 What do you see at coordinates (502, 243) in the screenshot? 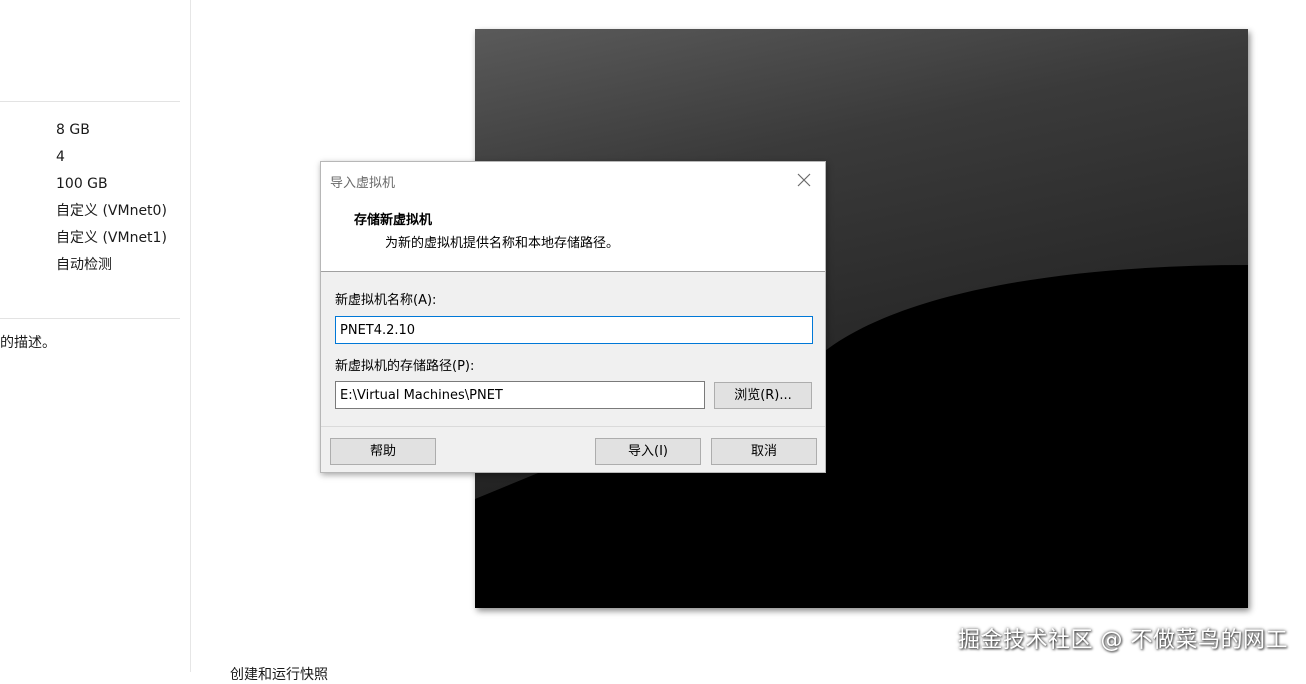
I see `dialog-subheading: 为新的虚拟机提供名称和本地存储路径。` at bounding box center [502, 243].